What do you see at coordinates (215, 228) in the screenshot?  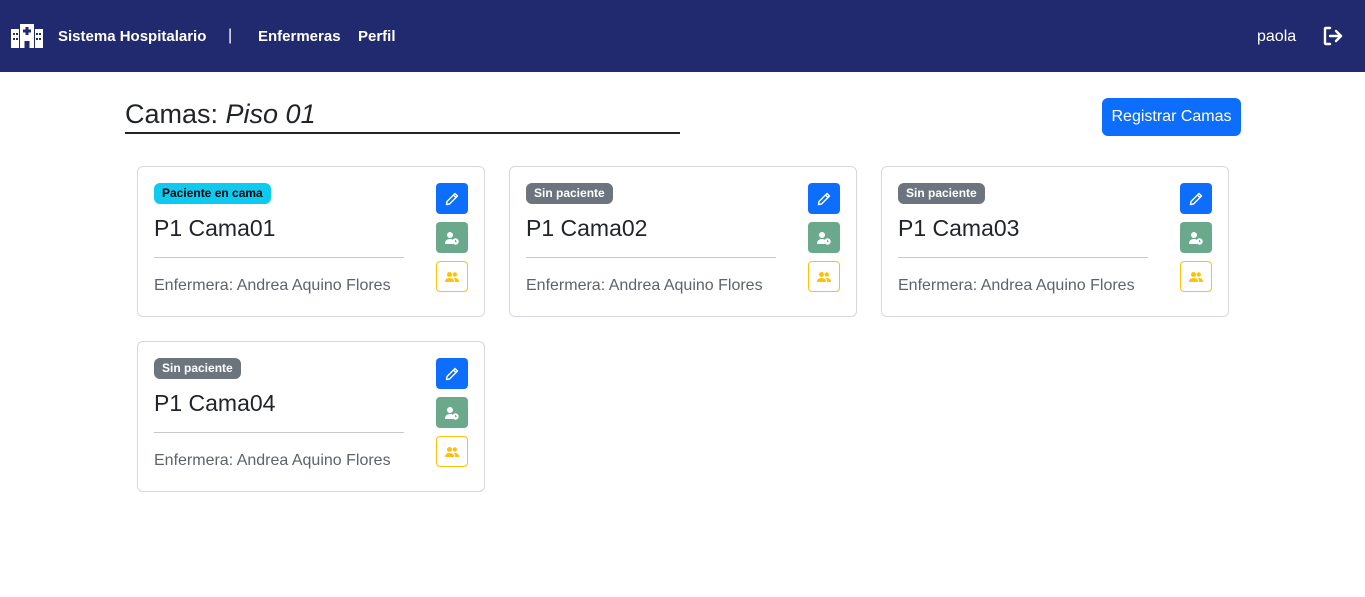 I see `bed-name: P1 Cama01` at bounding box center [215, 228].